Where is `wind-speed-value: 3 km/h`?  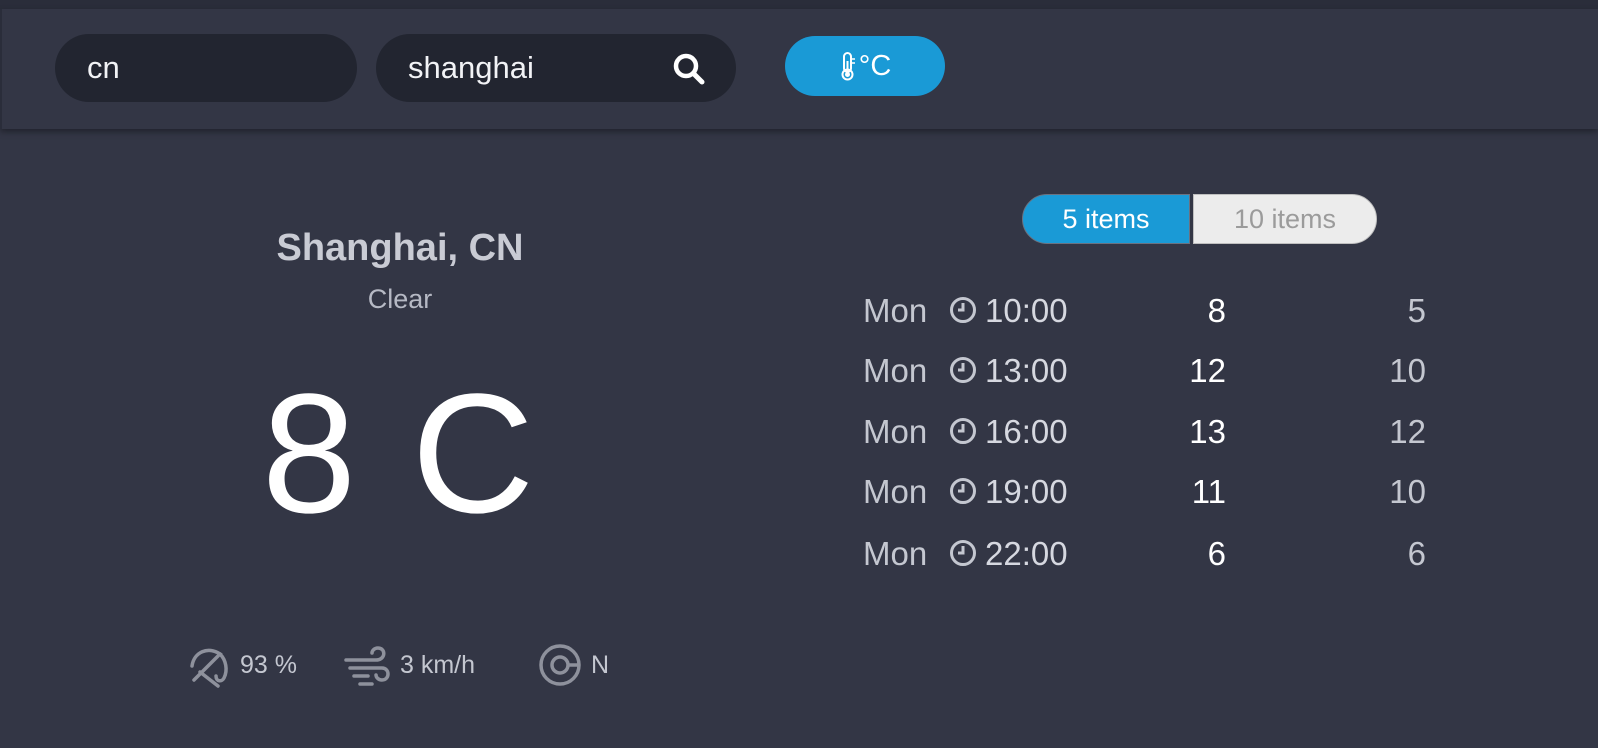 wind-speed-value: 3 km/h is located at coordinates (438, 664).